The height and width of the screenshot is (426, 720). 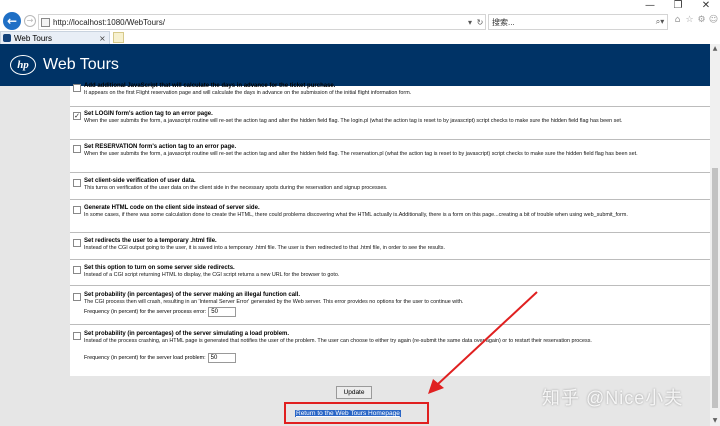 I want to click on forward-button: →, so click(x=30, y=21).